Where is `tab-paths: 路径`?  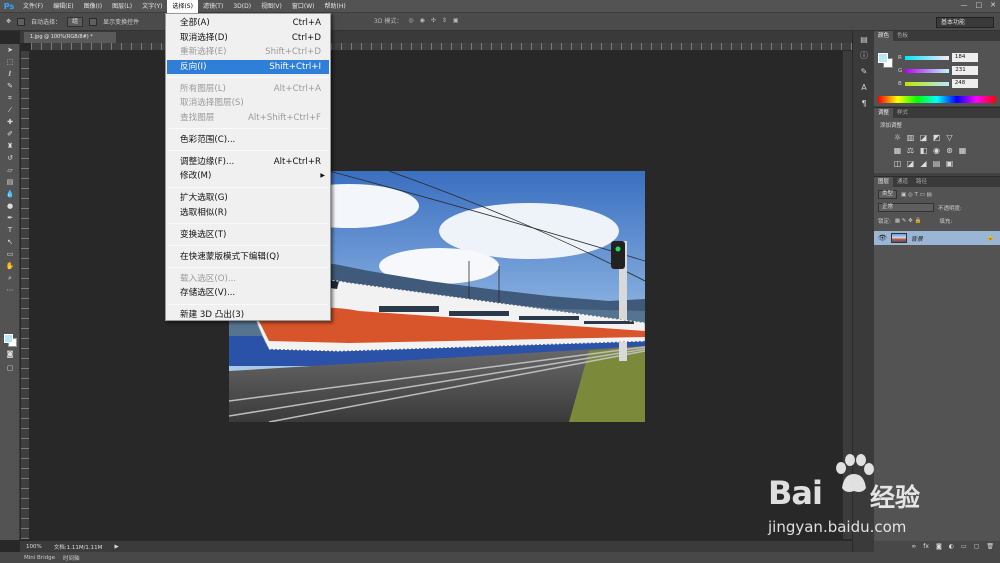 tab-paths: 路径 is located at coordinates (921, 182).